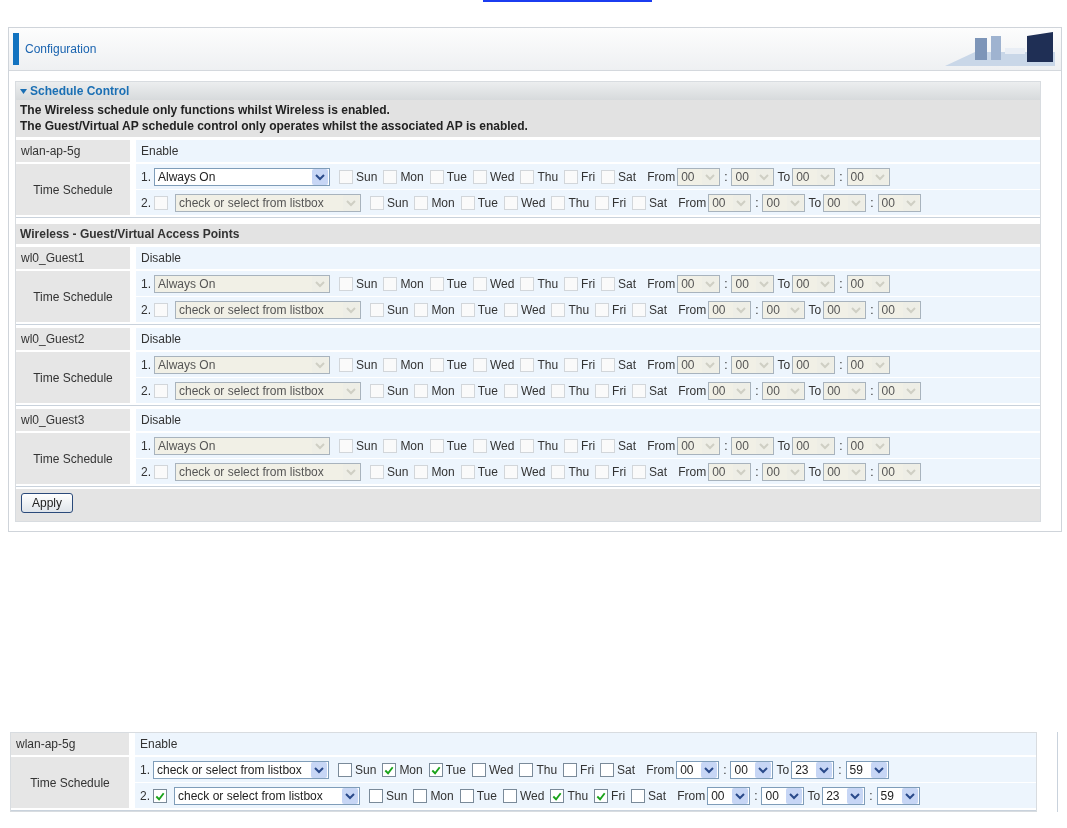 This screenshot has width=1067, height=828. What do you see at coordinates (528, 91) in the screenshot?
I see `section-header: Schedule Control` at bounding box center [528, 91].